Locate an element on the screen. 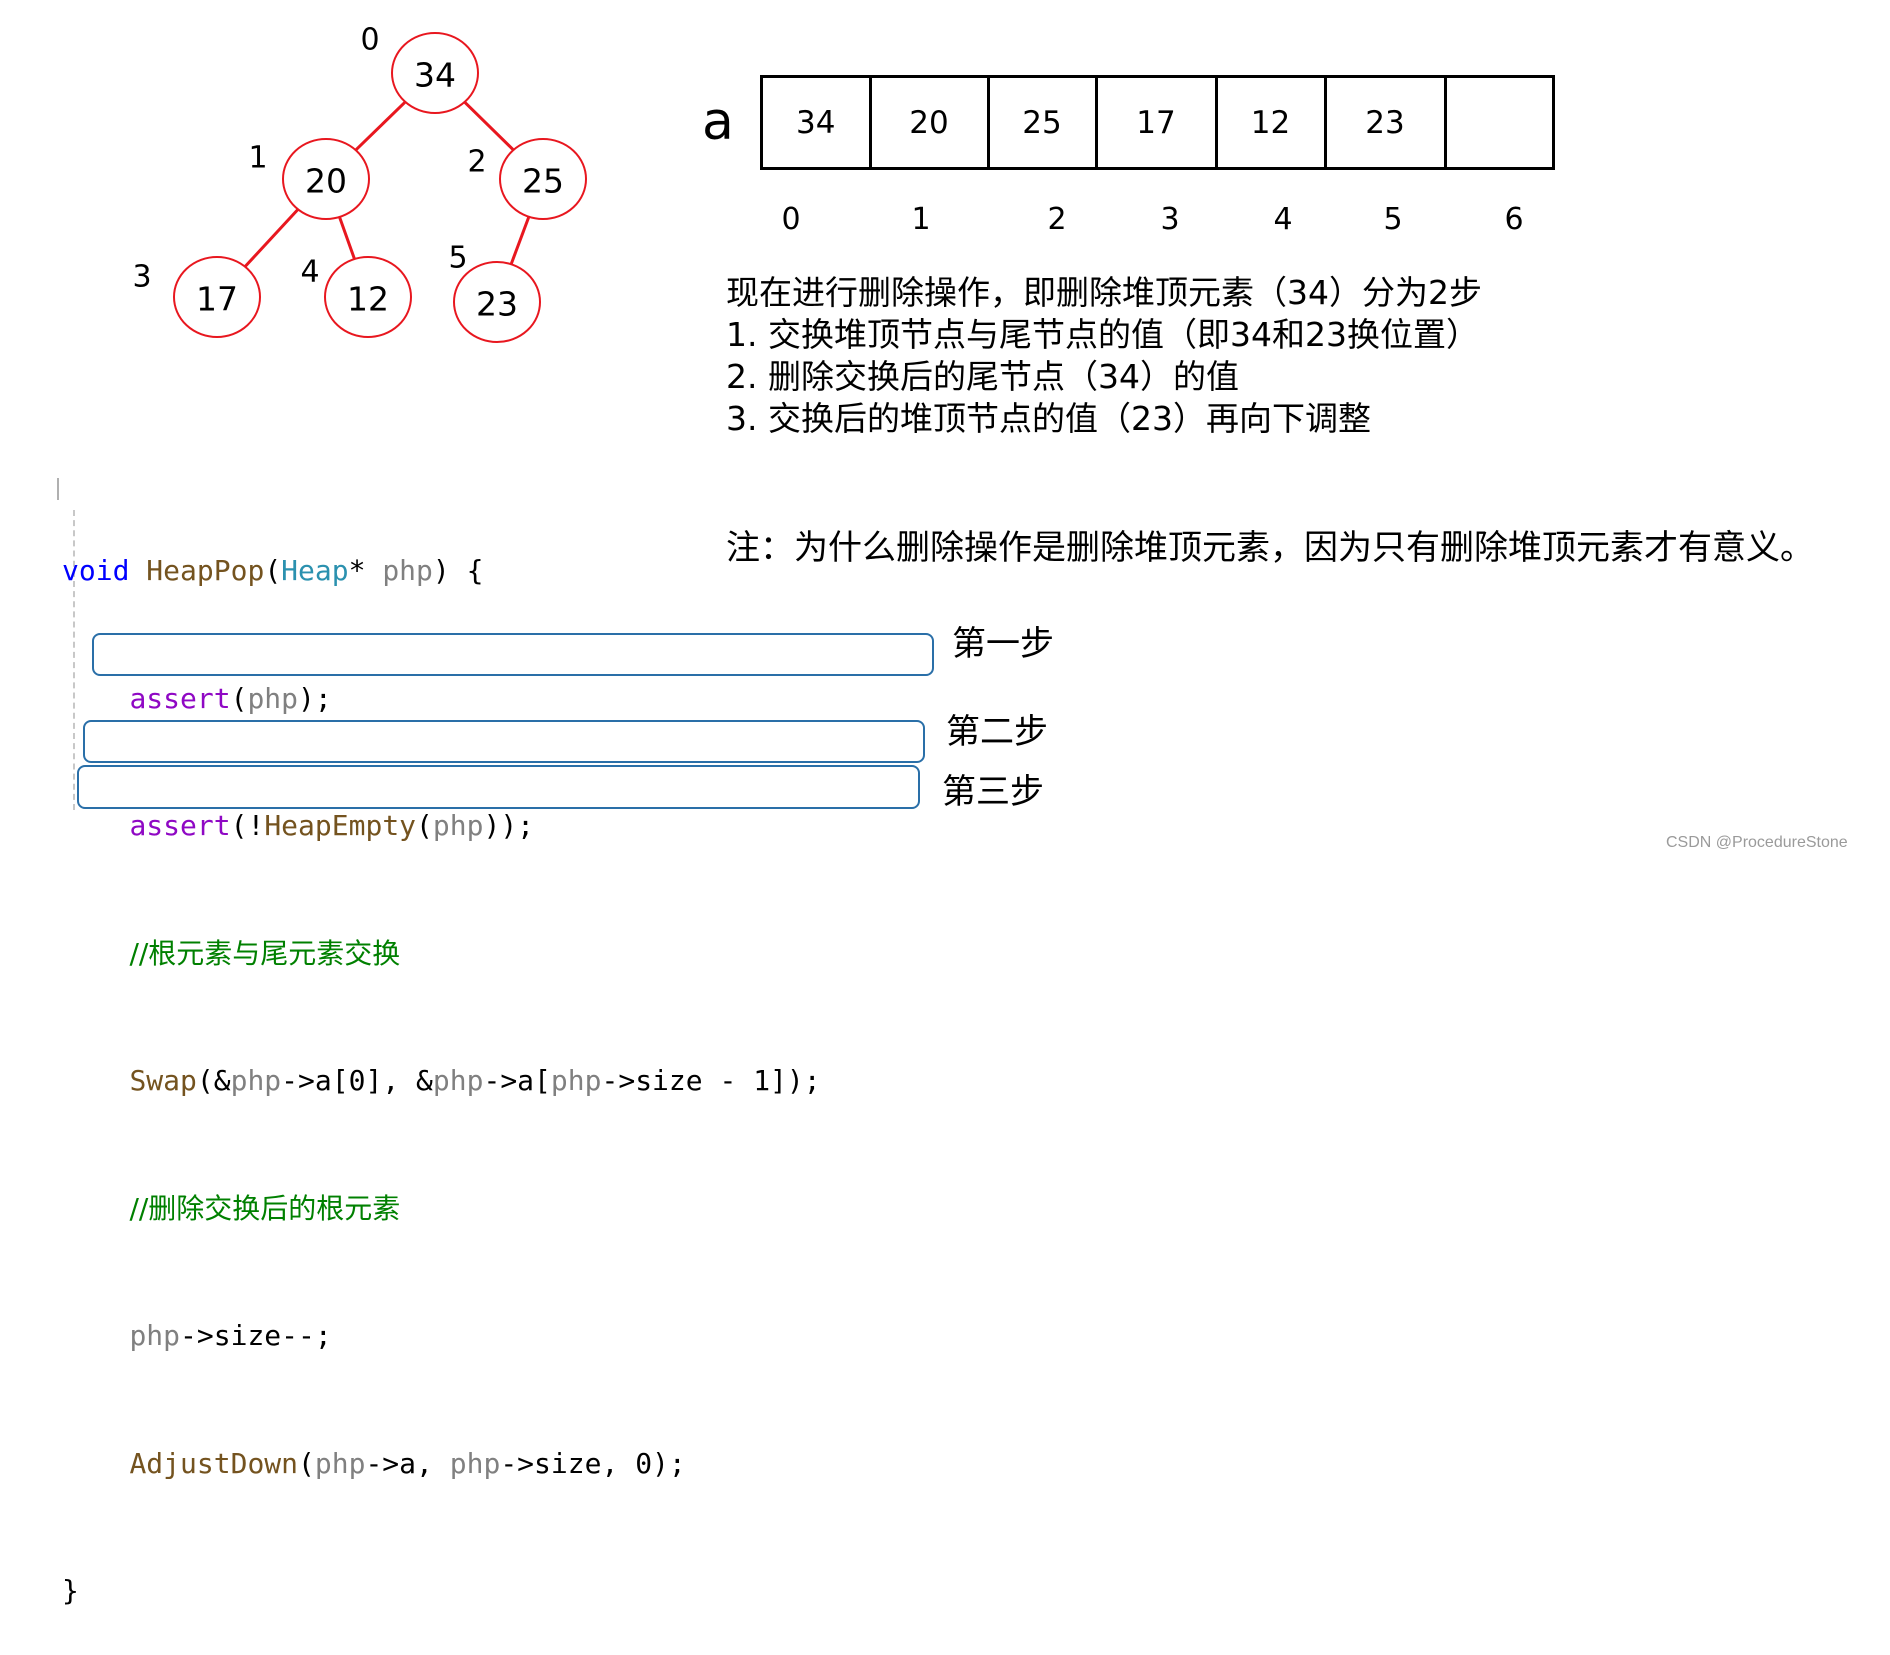  code-line-assert-2: assert(!HeapEmpty(php)); is located at coordinates (441, 826).